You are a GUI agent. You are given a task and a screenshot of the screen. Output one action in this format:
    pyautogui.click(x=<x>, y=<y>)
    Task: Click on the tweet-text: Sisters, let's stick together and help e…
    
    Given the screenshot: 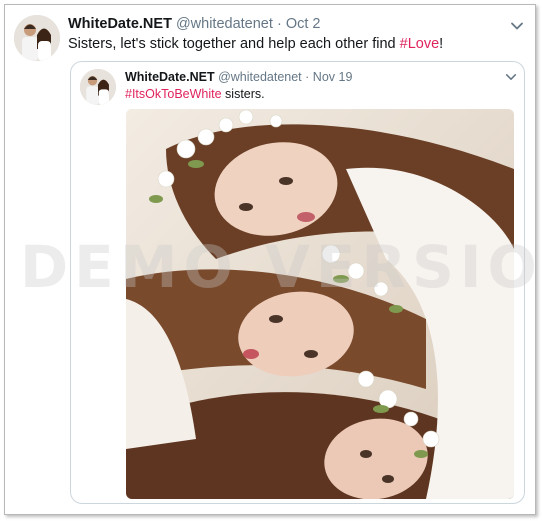 What is the action you would take?
    pyautogui.click(x=288, y=44)
    